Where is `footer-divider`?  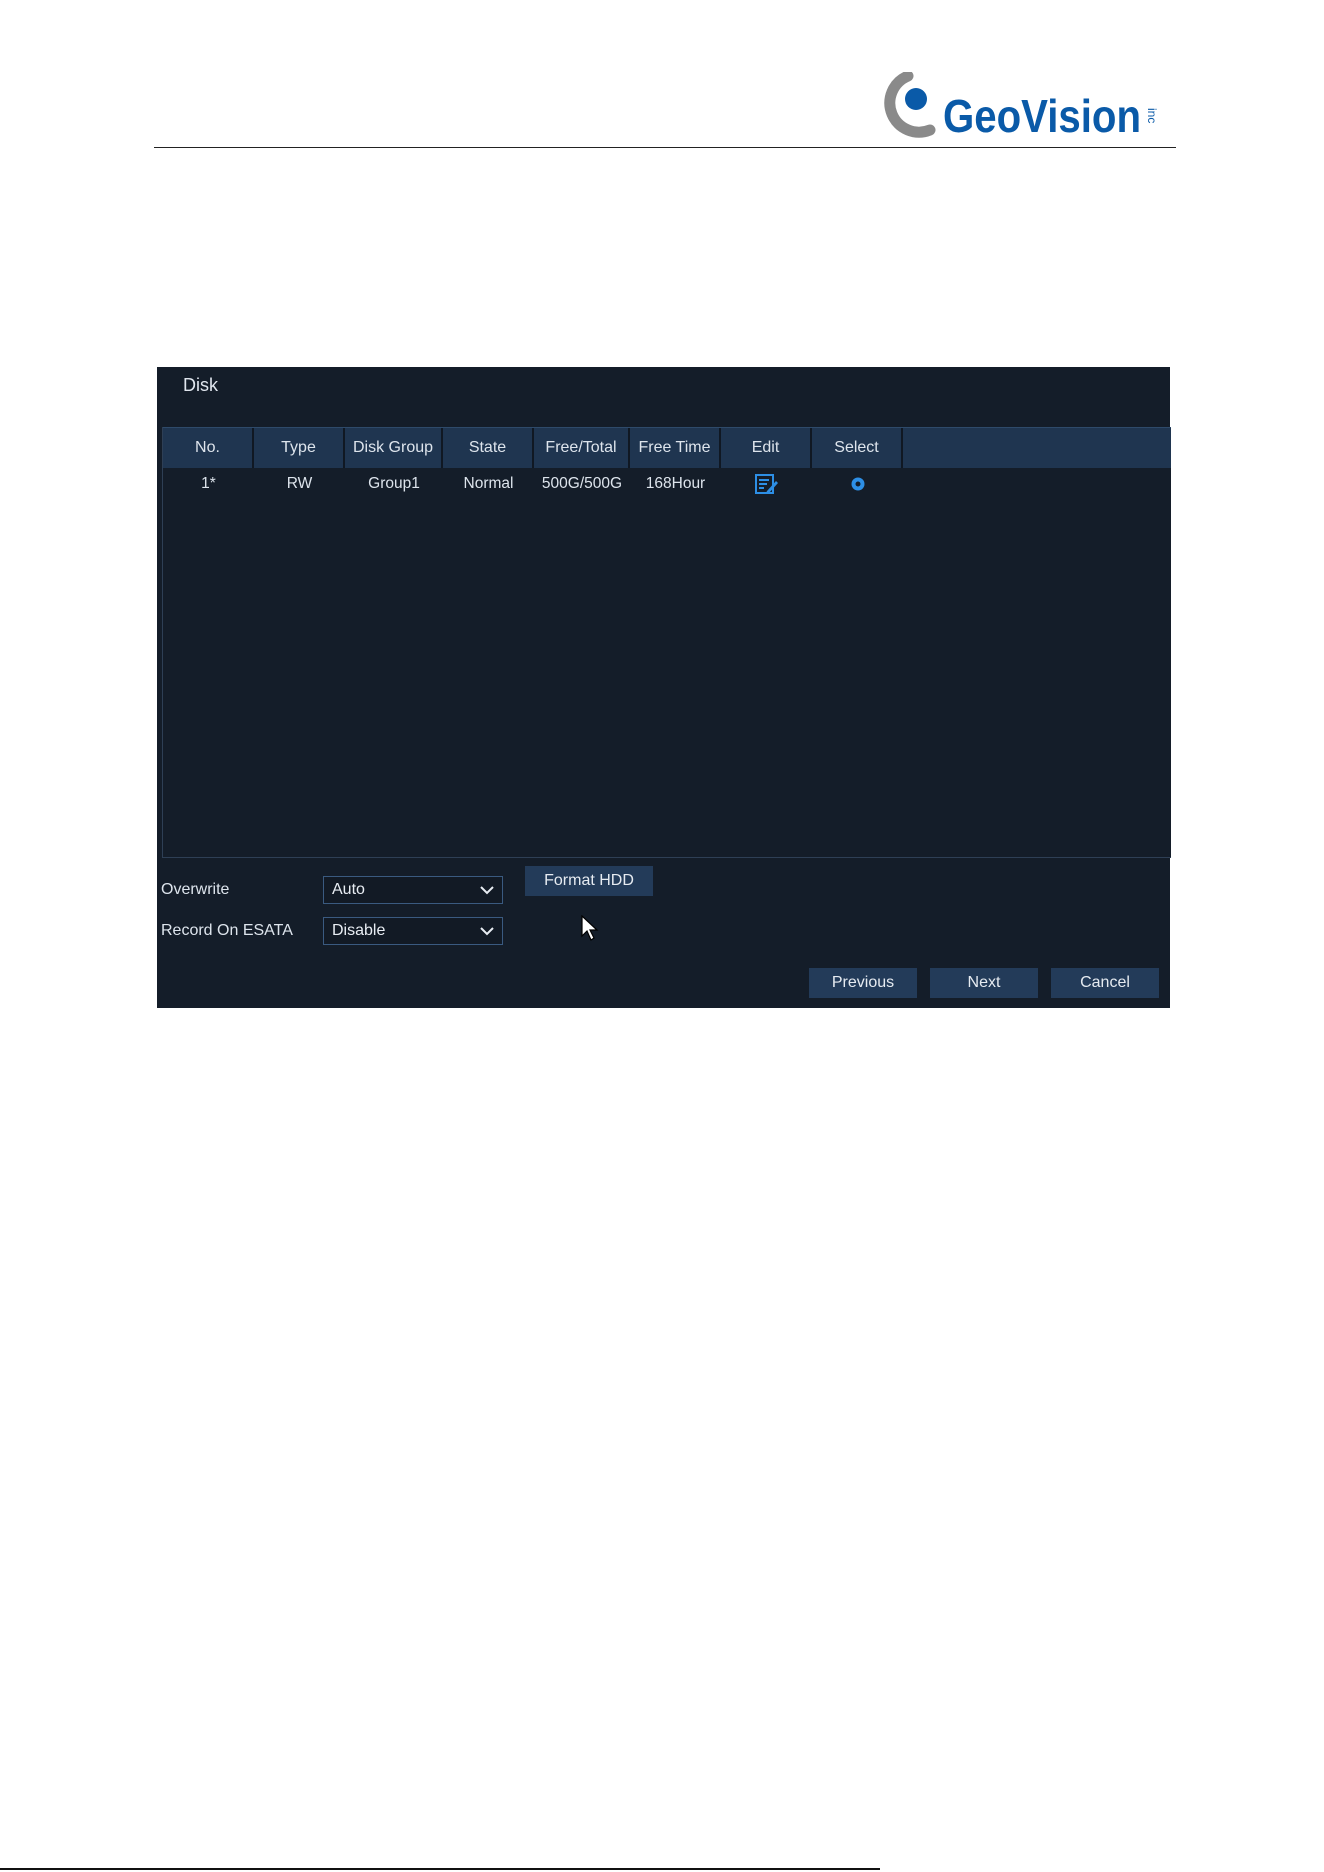 footer-divider is located at coordinates (440, 1869).